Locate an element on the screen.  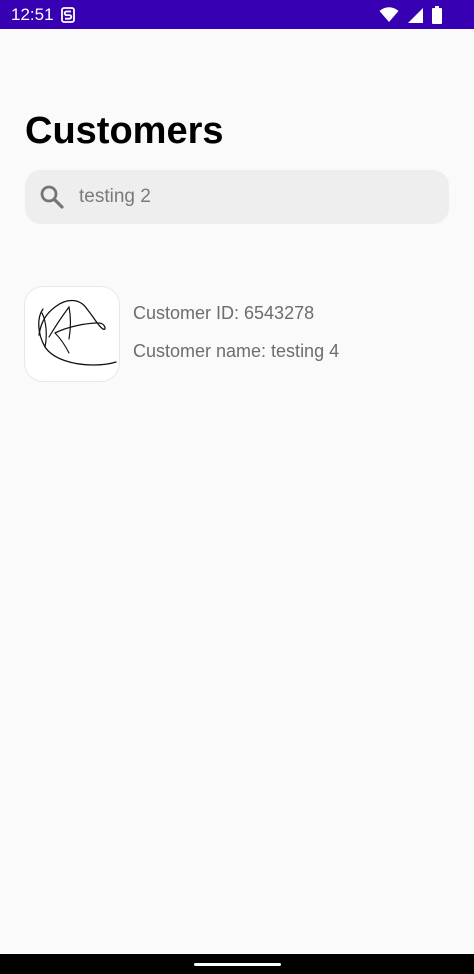
page-title: Customers is located at coordinates (124, 131).